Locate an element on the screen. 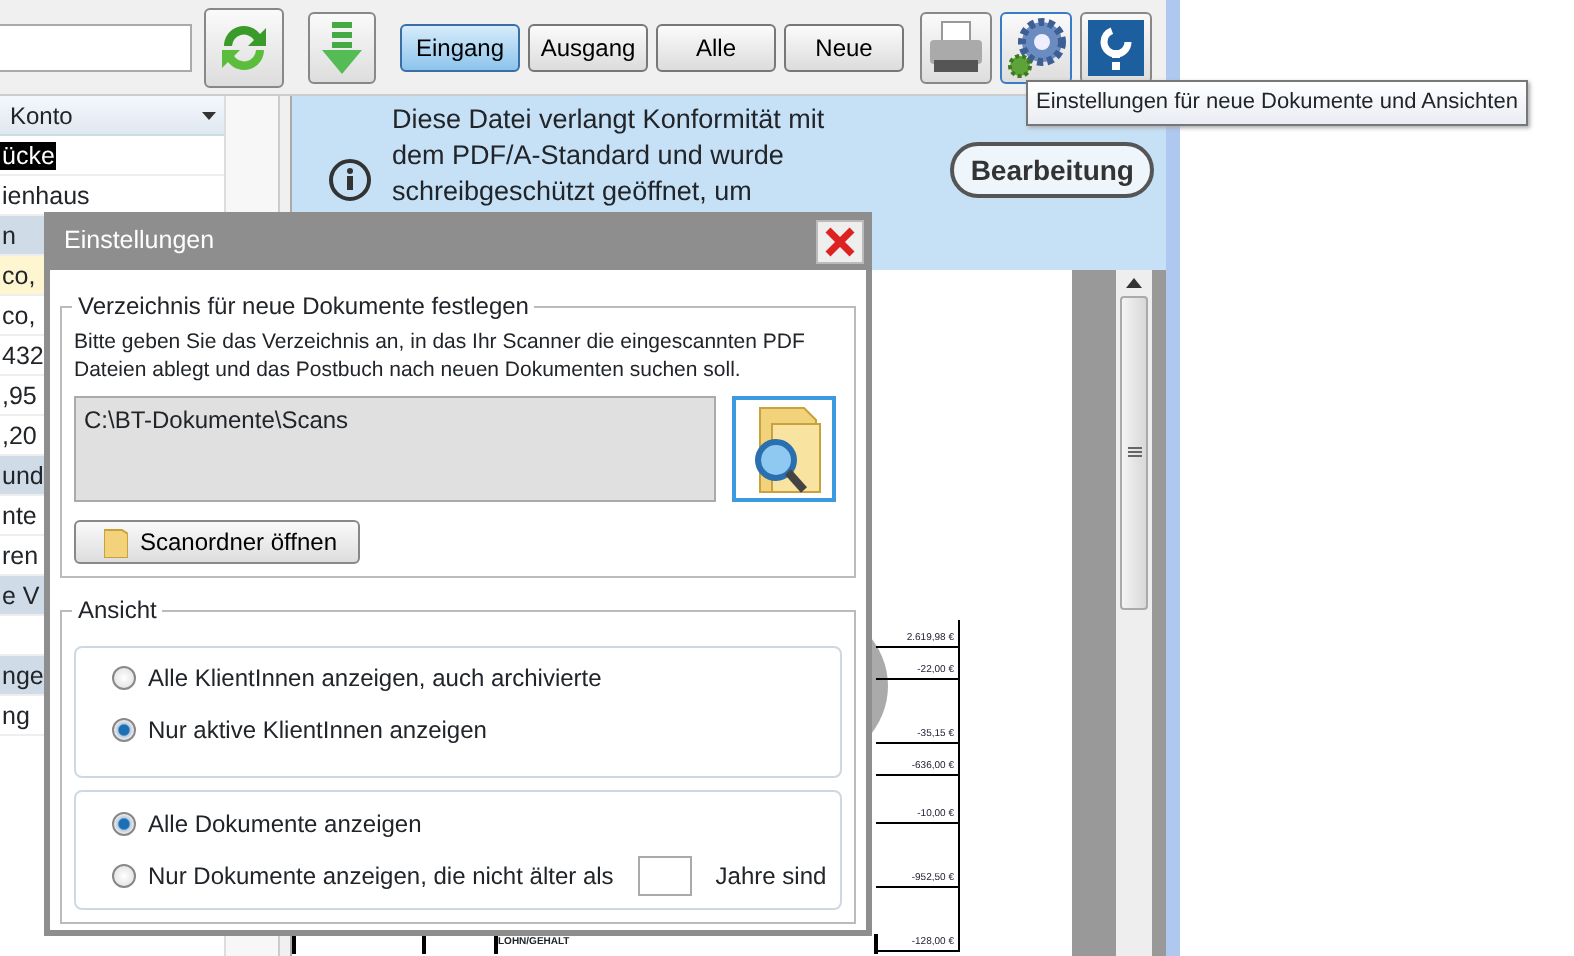  list-item: nge is located at coordinates (23, 676).